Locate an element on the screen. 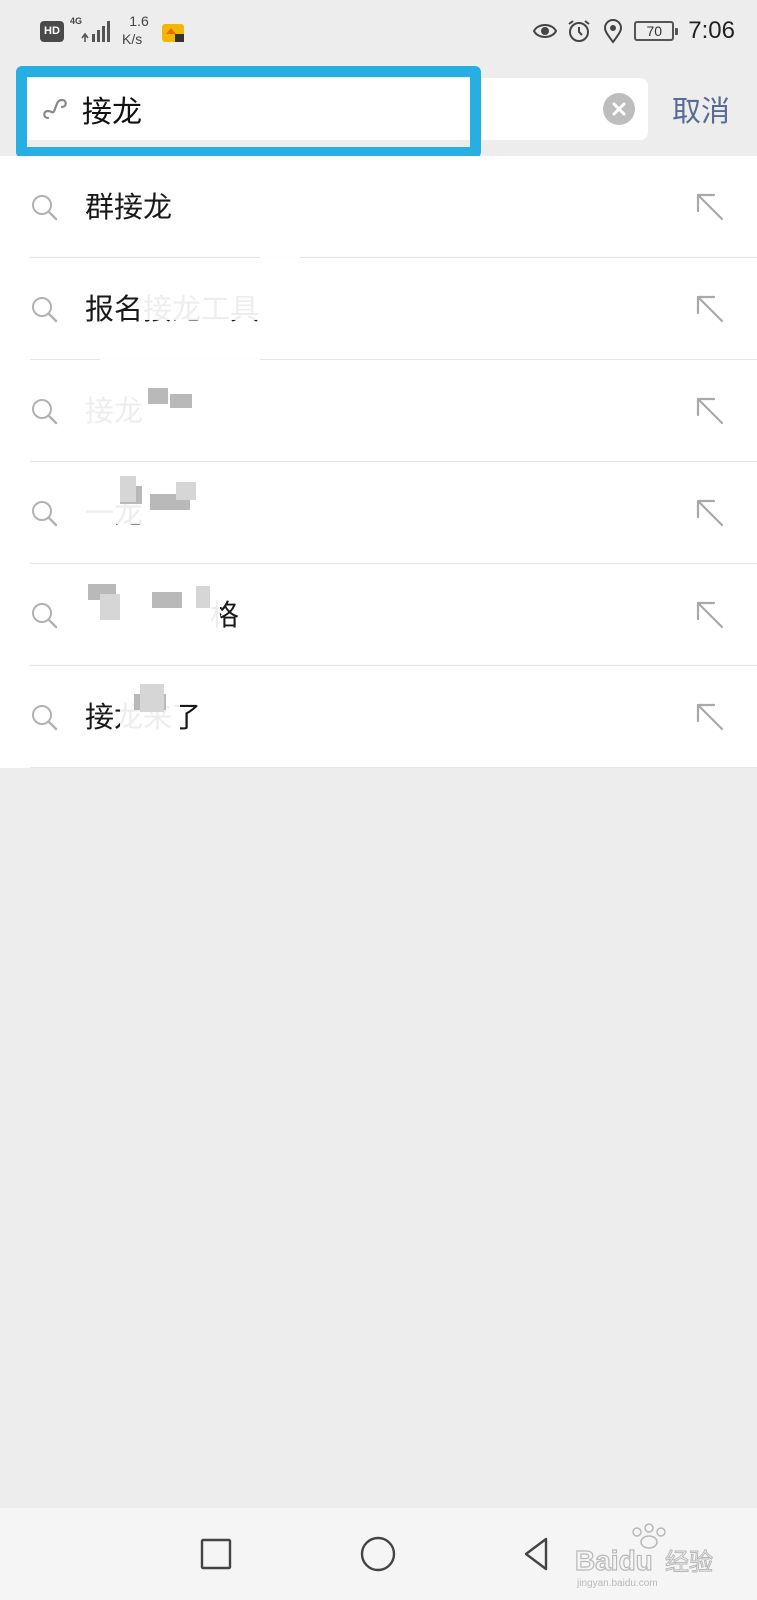 The image size is (757, 1600). suggestion-label: 报名接龙工具 is located at coordinates (172, 309).